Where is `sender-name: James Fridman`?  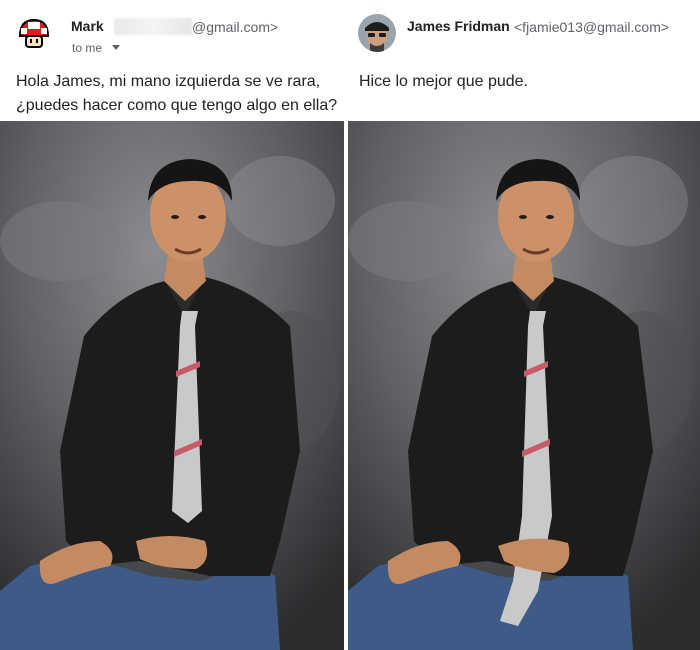
sender-name: James Fridman is located at coordinates (458, 26).